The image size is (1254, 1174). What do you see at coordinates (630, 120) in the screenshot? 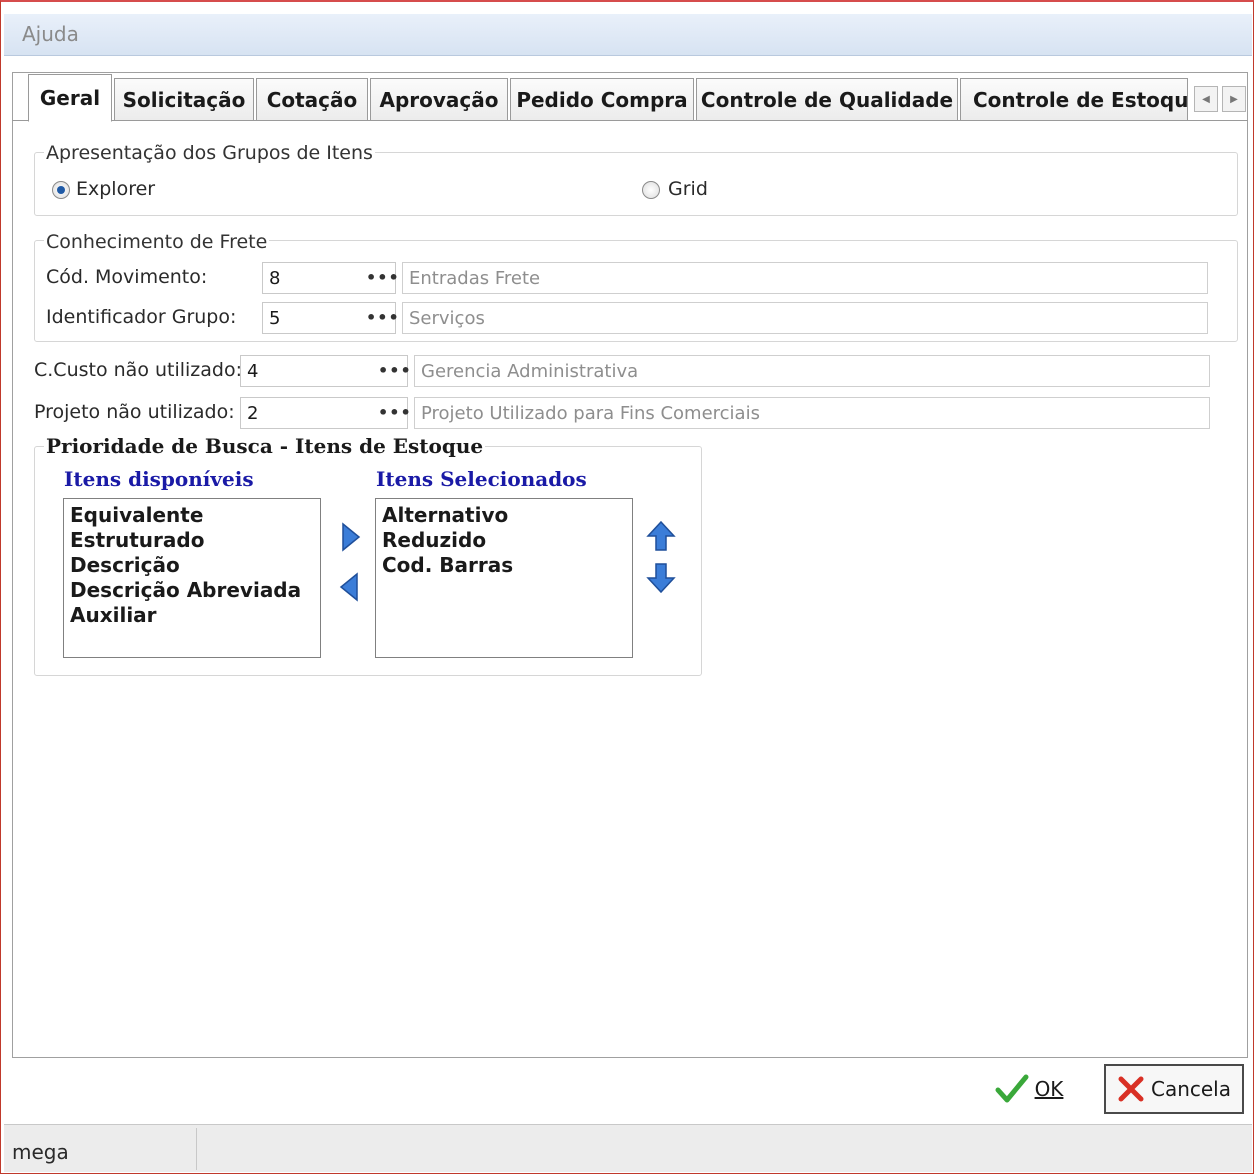
I see `tab-strip-line` at bounding box center [630, 120].